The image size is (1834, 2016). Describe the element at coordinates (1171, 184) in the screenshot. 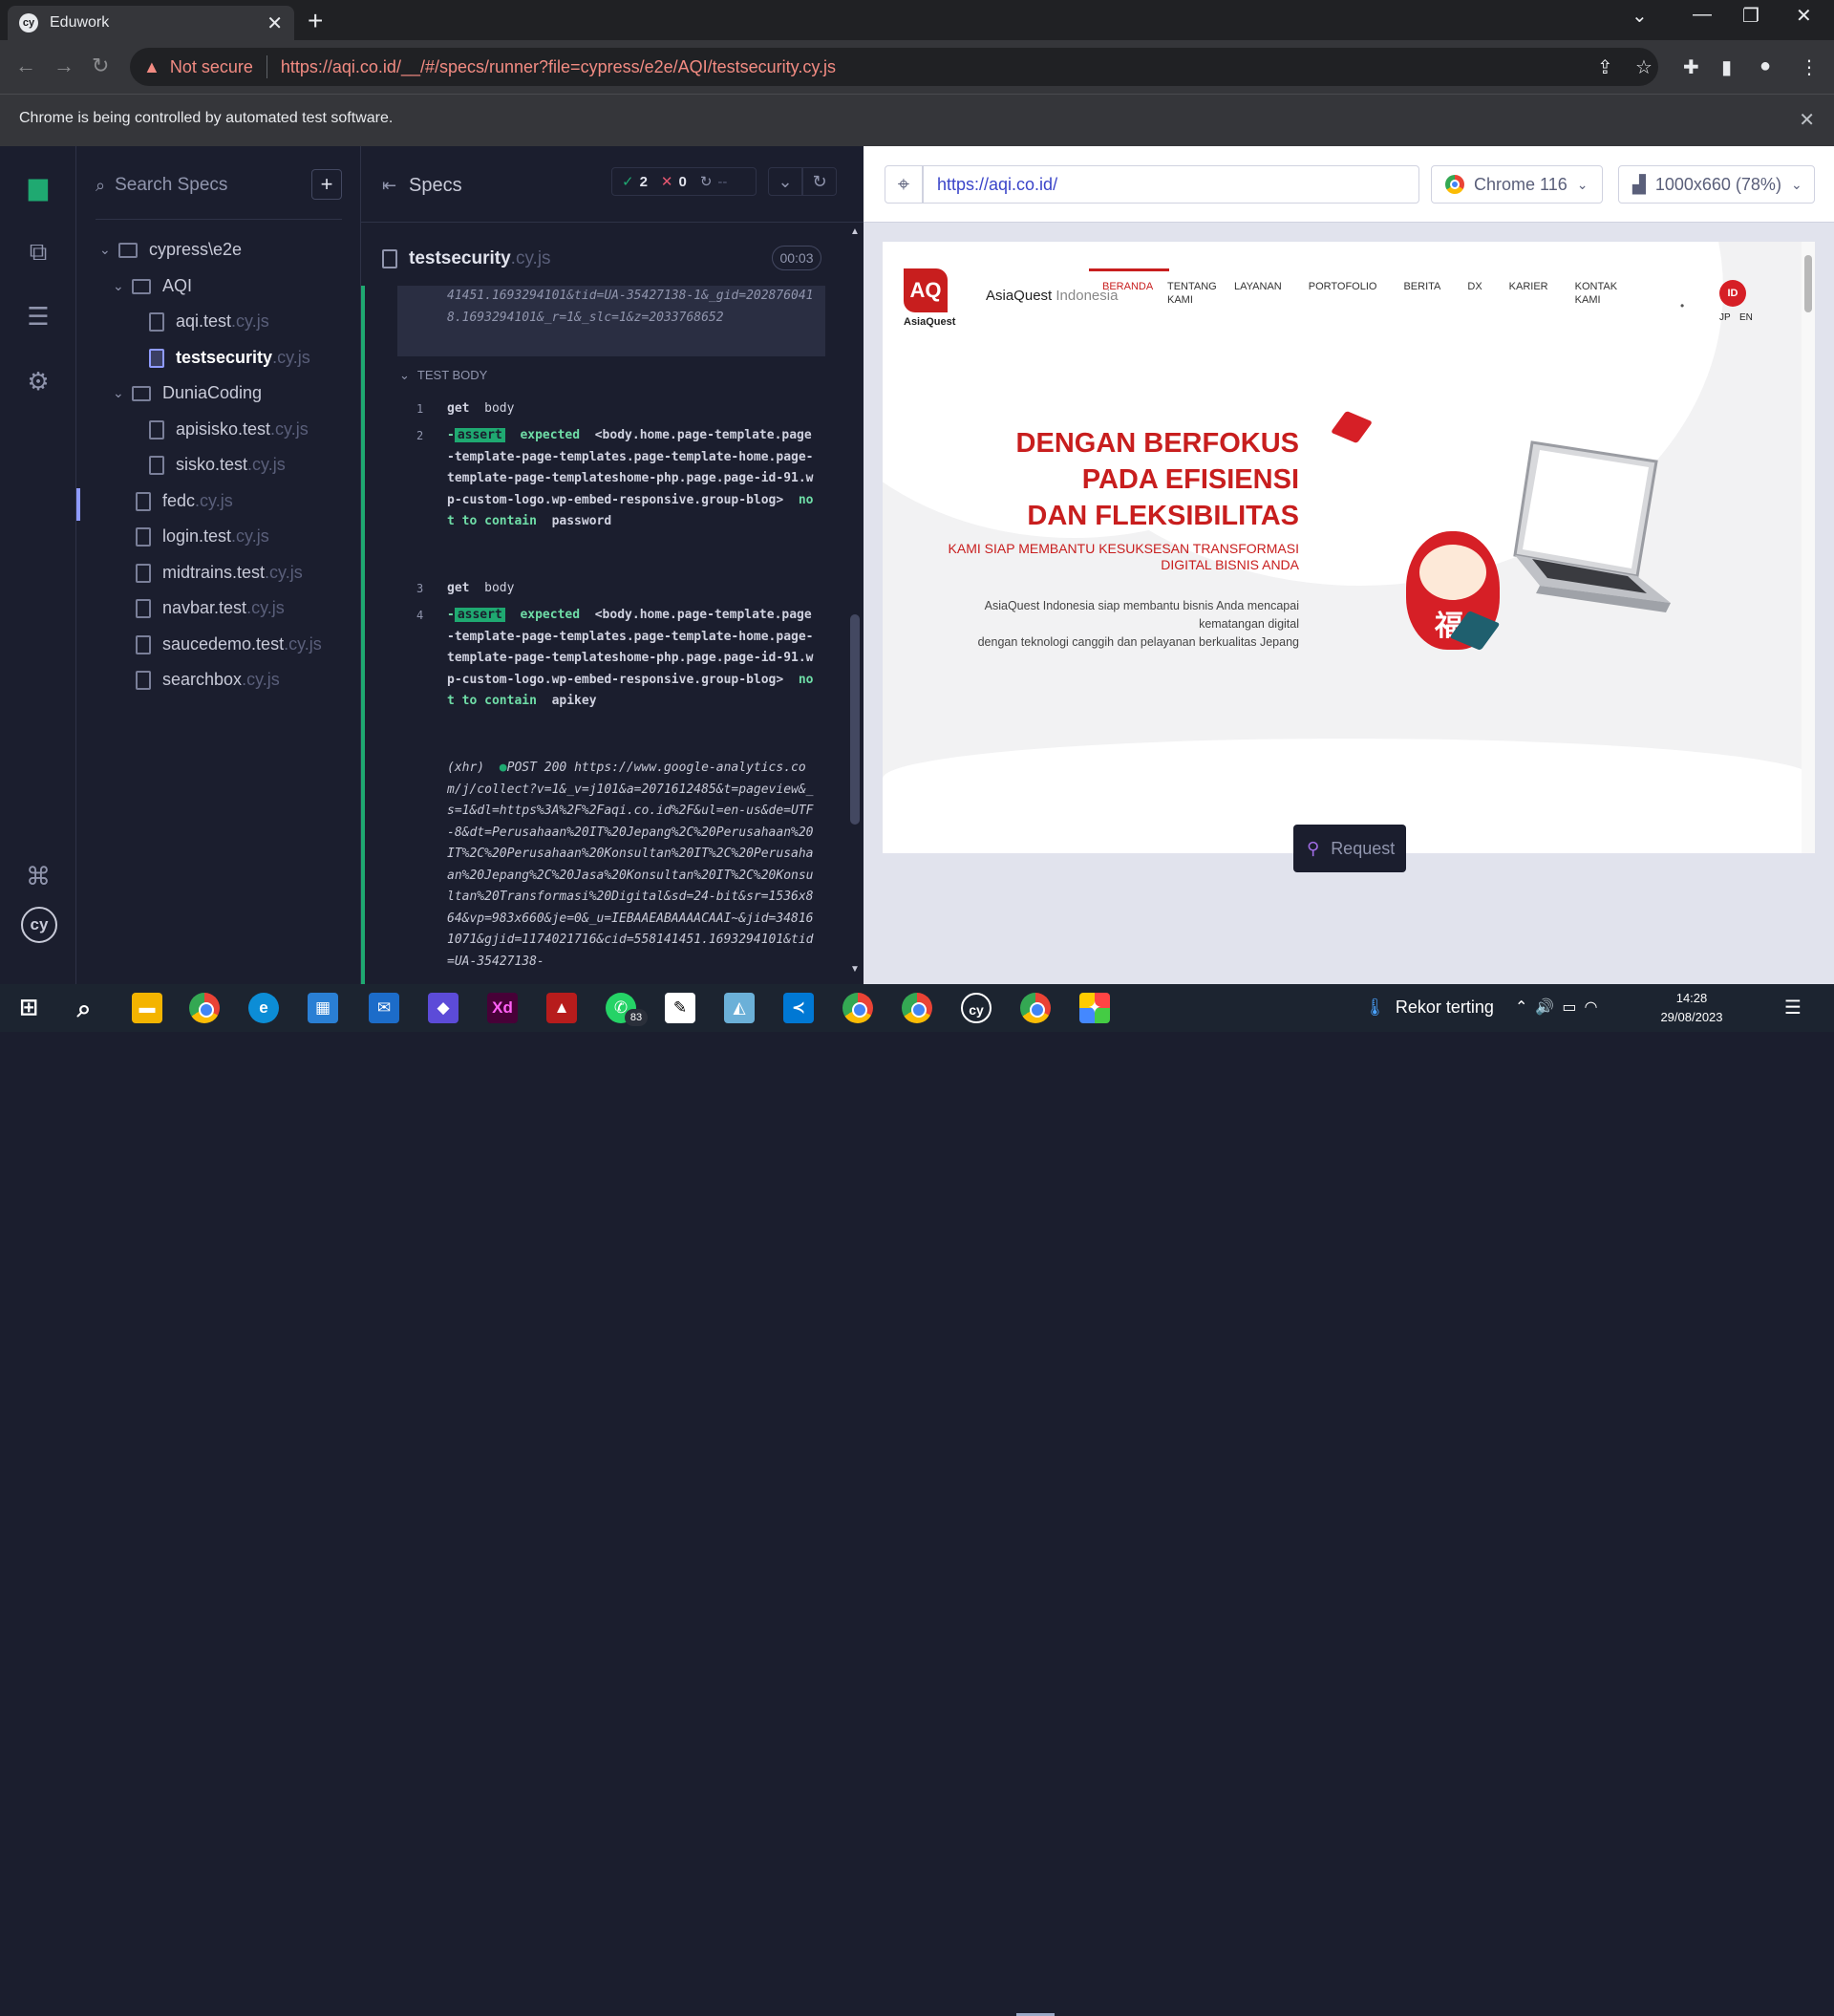

I see `aut-url: https://aqi.co.id/` at that location.